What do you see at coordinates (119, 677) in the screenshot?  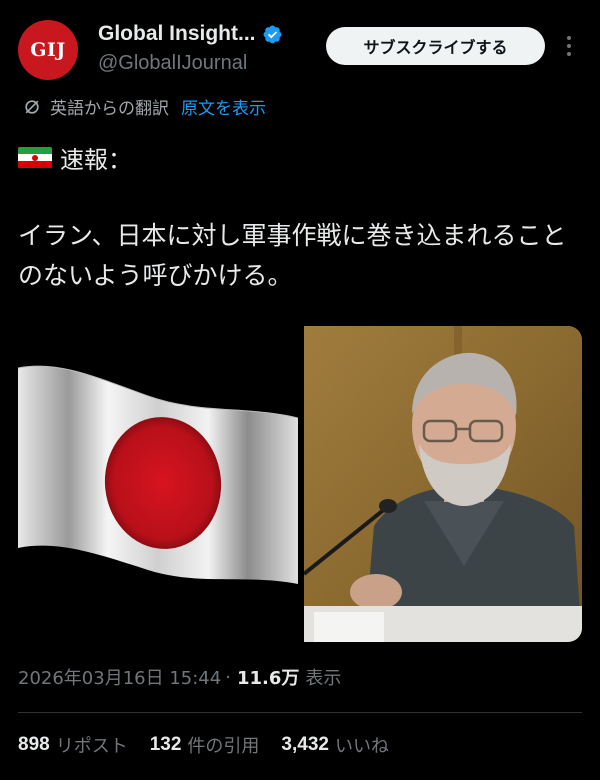 I see `timestamp: 2026年03月16日 15:44` at bounding box center [119, 677].